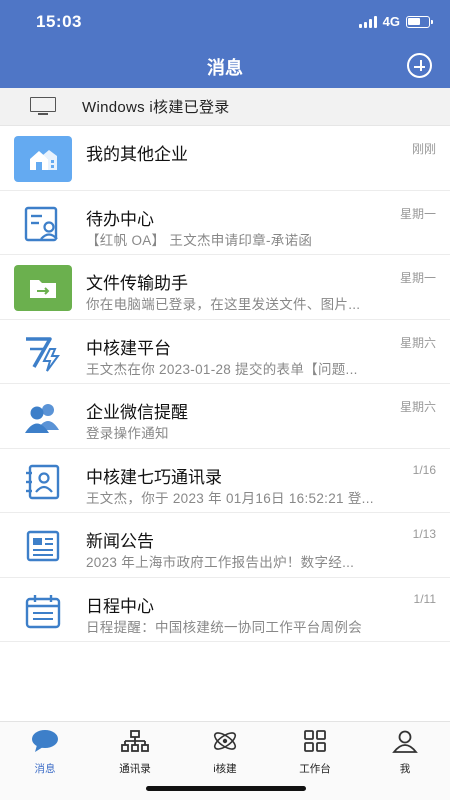 This screenshot has height=800, width=450. I want to click on home-indicator, so click(226, 788).